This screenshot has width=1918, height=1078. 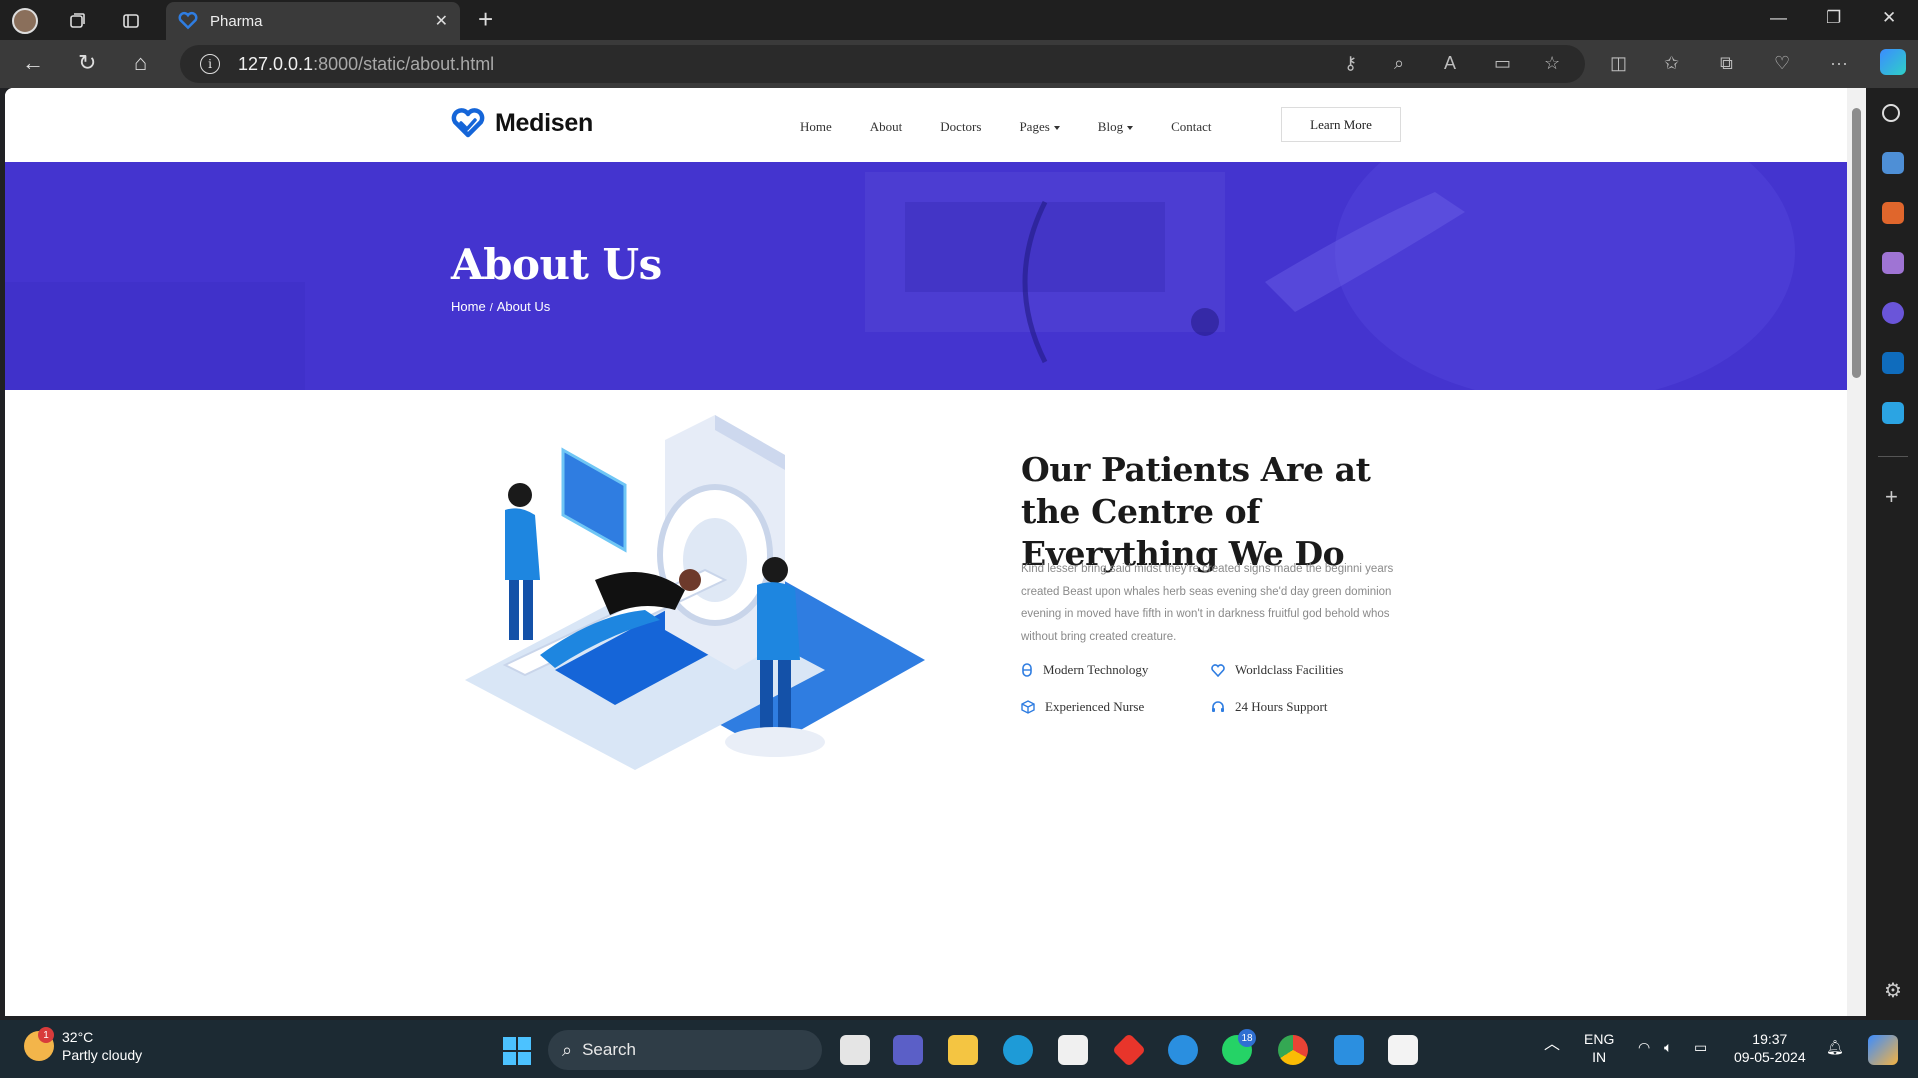 I want to click on back-icon: ←, so click(x=33, y=63).